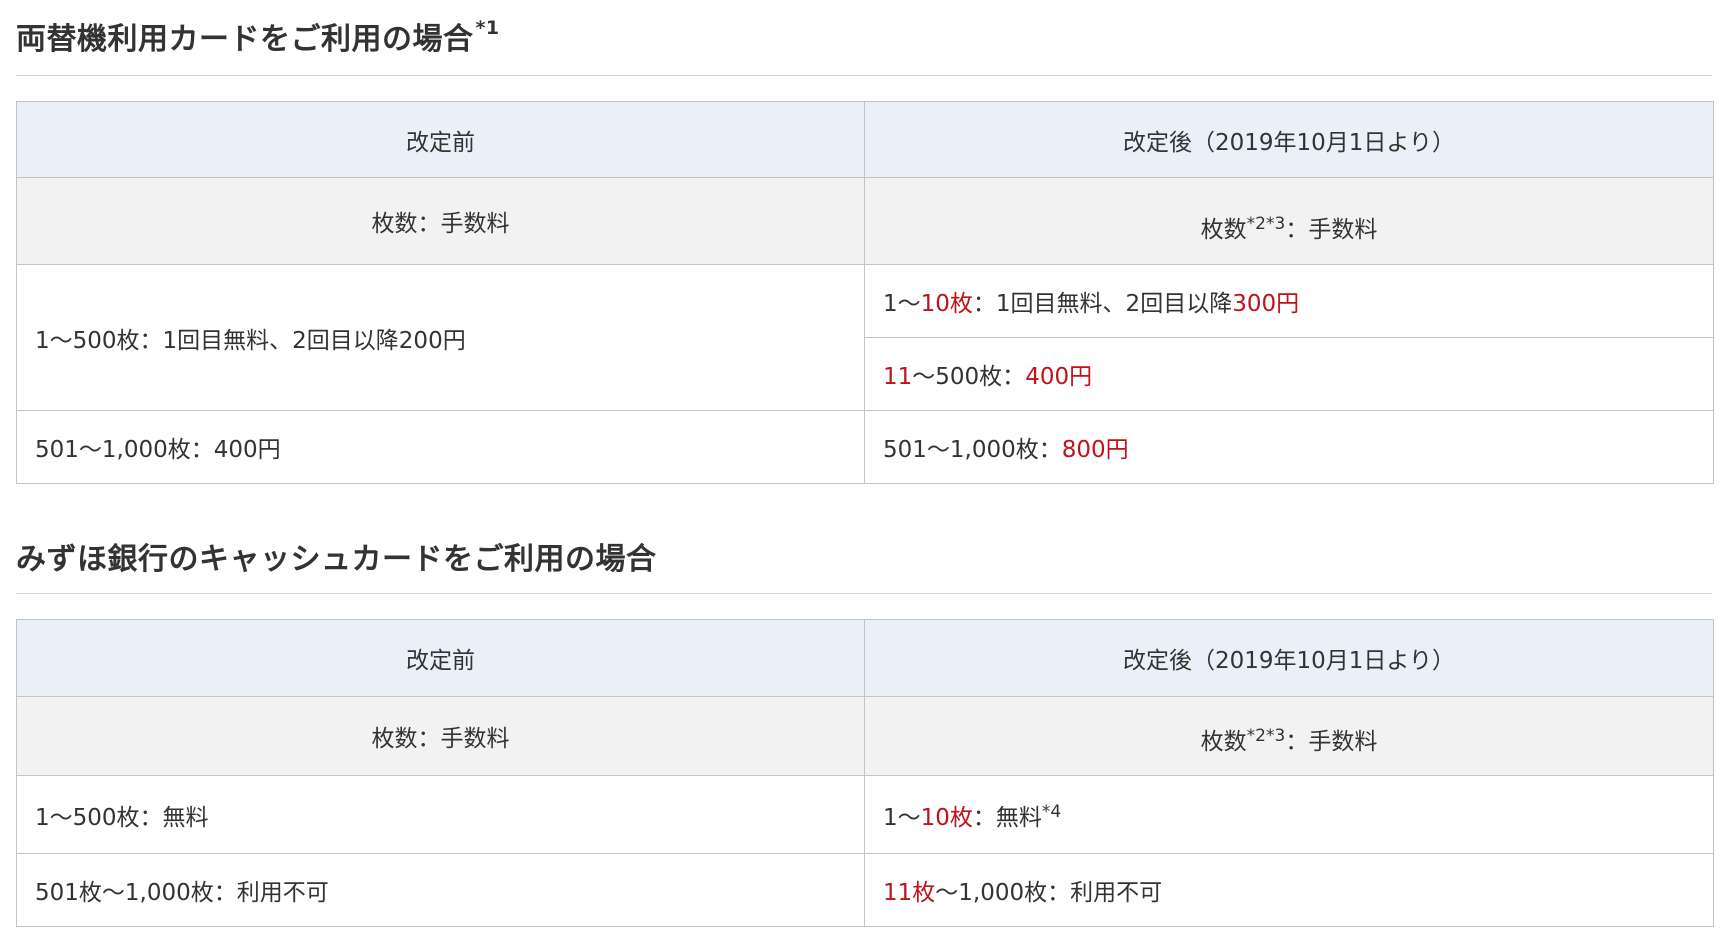  Describe the element at coordinates (864, 593) in the screenshot. I see `section2-divider` at that location.